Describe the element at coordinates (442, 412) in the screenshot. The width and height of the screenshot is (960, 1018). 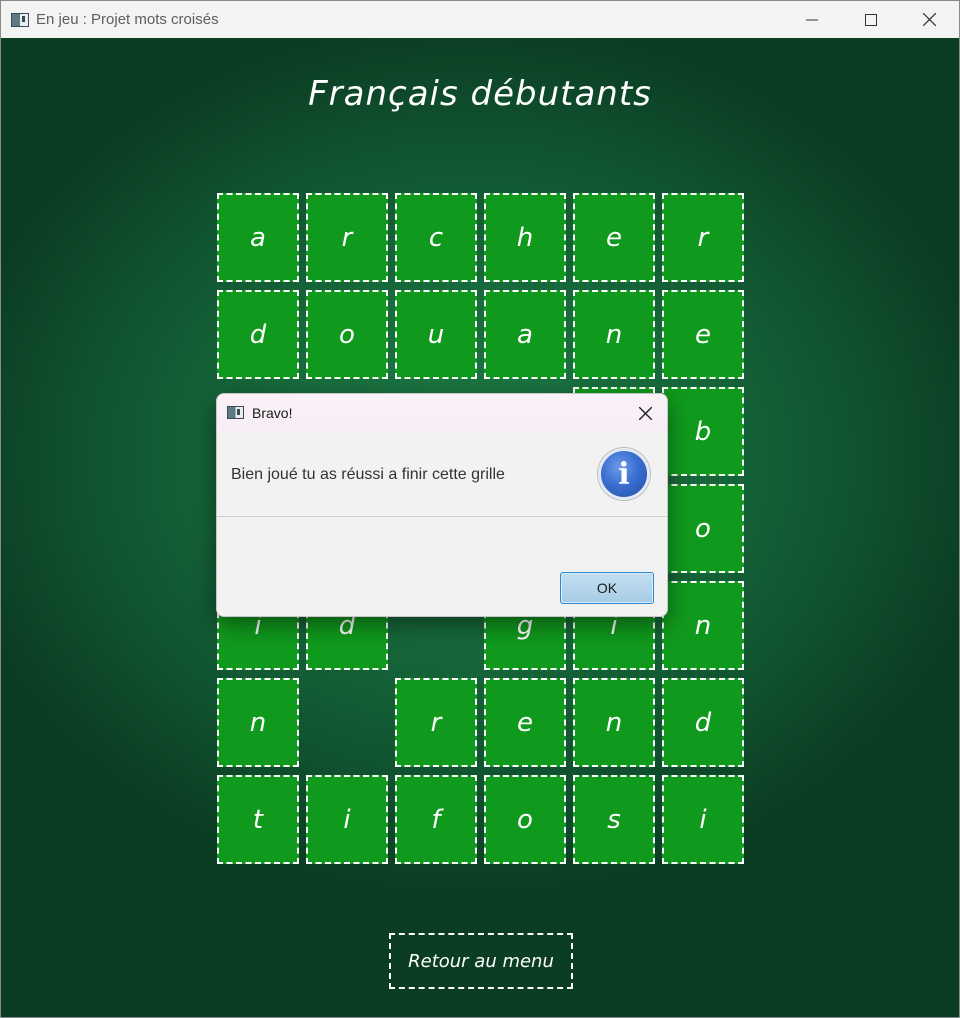
I see `dialog-titlebar: Bravo!` at that location.